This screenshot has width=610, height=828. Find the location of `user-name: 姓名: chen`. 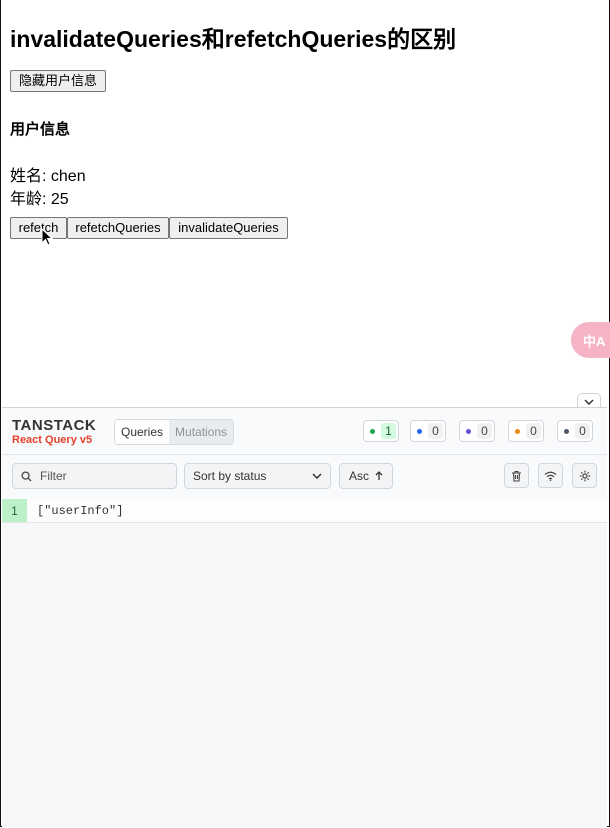

user-name: 姓名: chen is located at coordinates (48, 176).